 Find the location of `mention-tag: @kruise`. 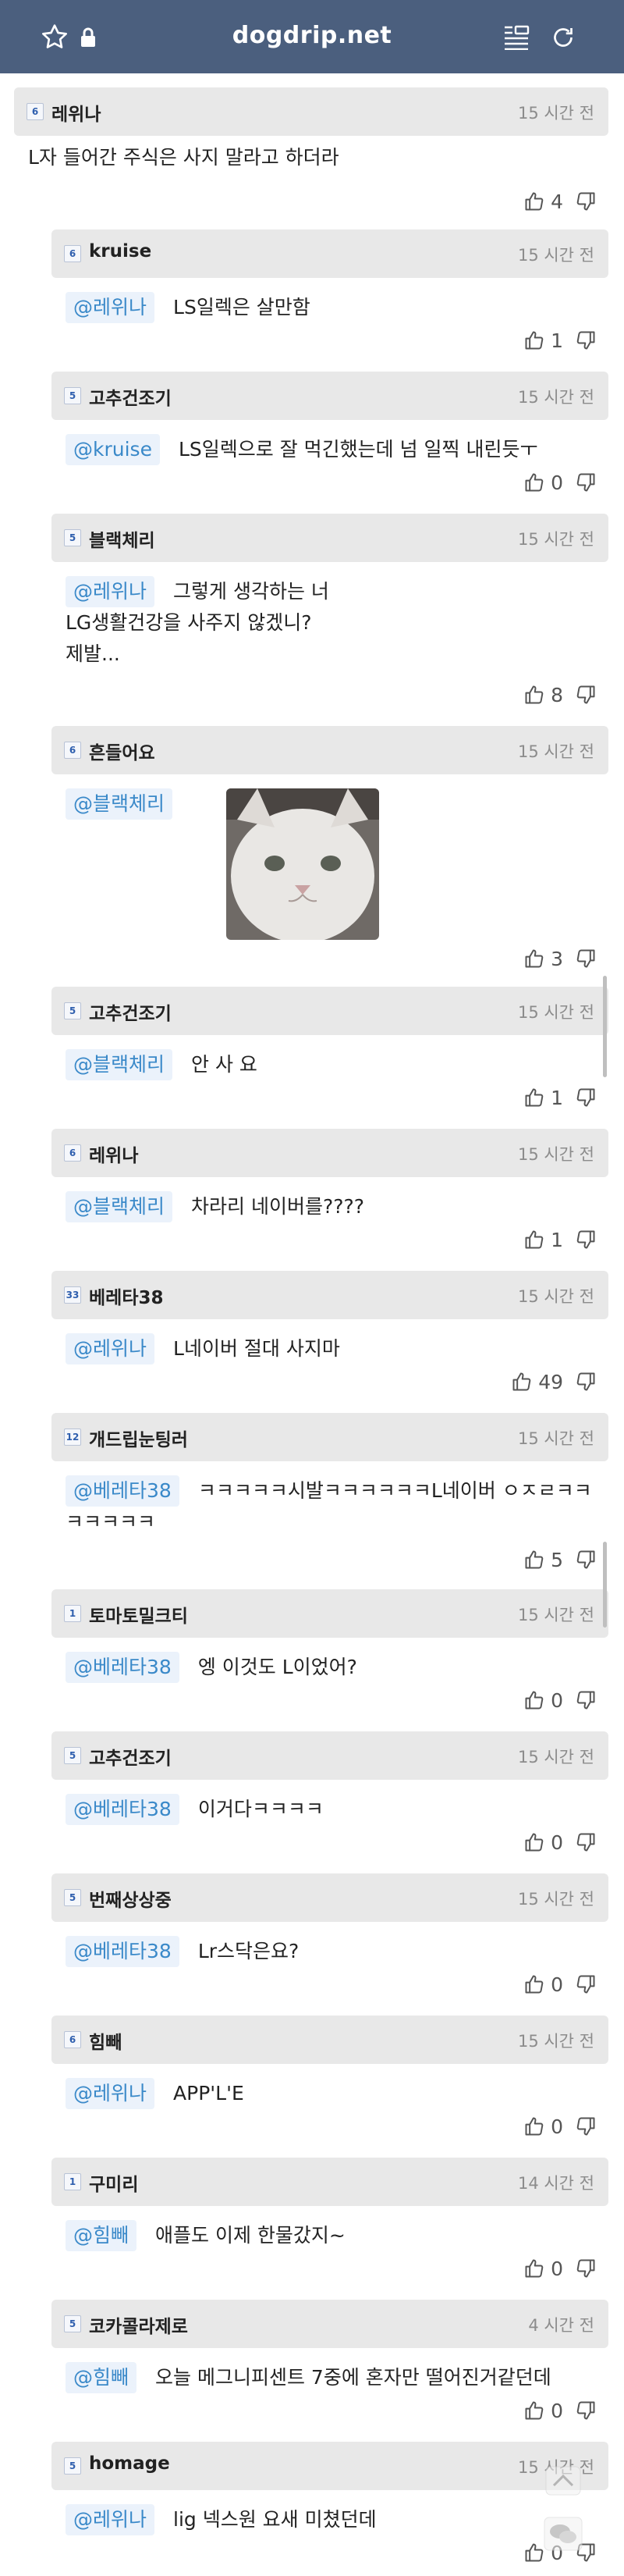

mention-tag: @kruise is located at coordinates (113, 449).